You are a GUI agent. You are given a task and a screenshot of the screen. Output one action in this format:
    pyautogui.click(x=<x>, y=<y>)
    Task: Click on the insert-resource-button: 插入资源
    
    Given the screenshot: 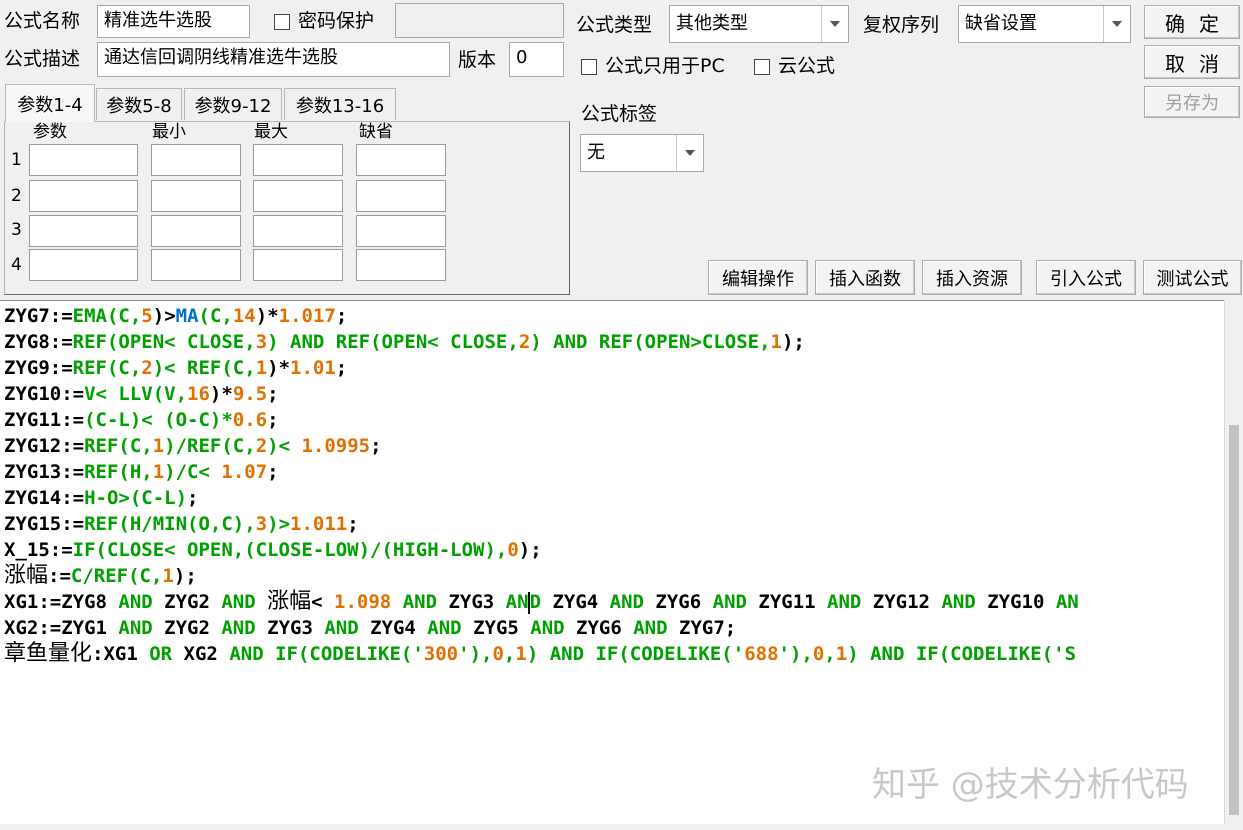 What is the action you would take?
    pyautogui.click(x=972, y=277)
    